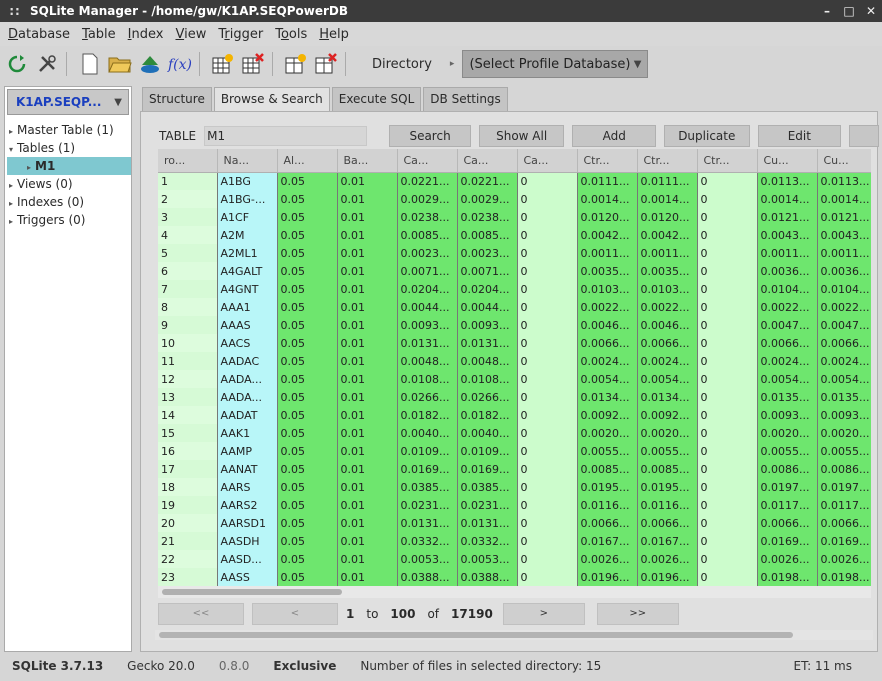 This screenshot has height=681, width=882. Describe the element at coordinates (864, 136) in the screenshot. I see `delete-button-partial` at that location.